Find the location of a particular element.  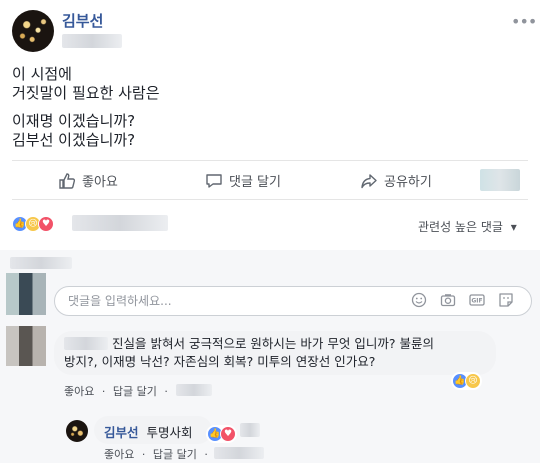

post-line-1: 이 시점에 is located at coordinates (42, 74).